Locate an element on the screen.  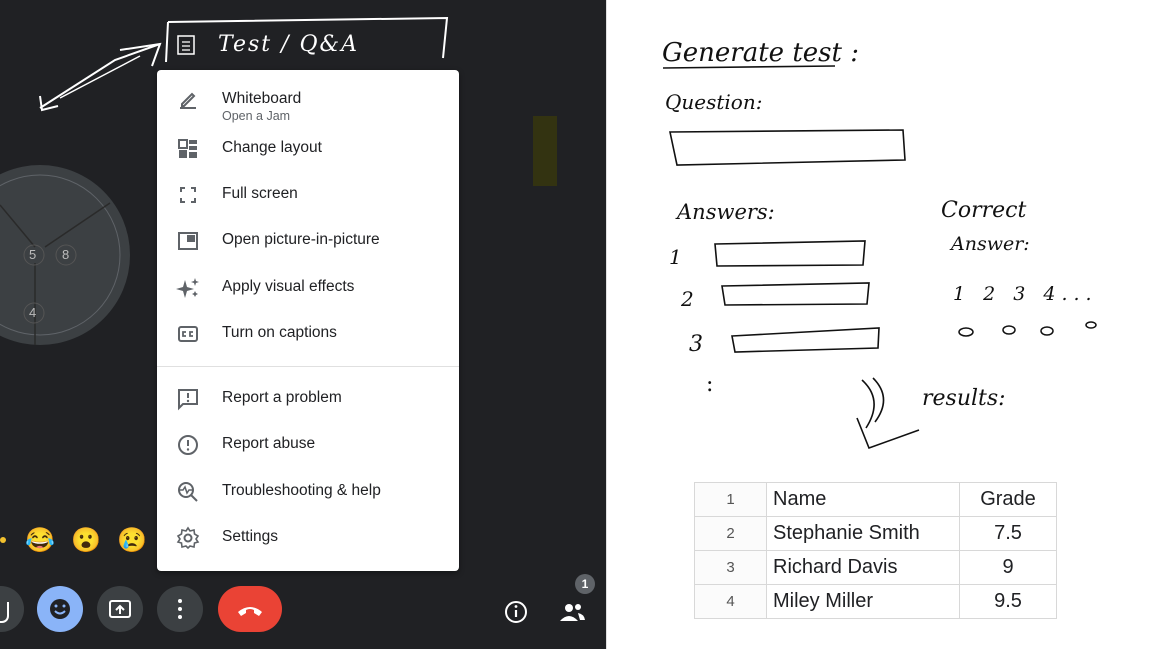
menu-item-whiteboard: Whiteboard Open a Jam is located at coordinates (308, 104).